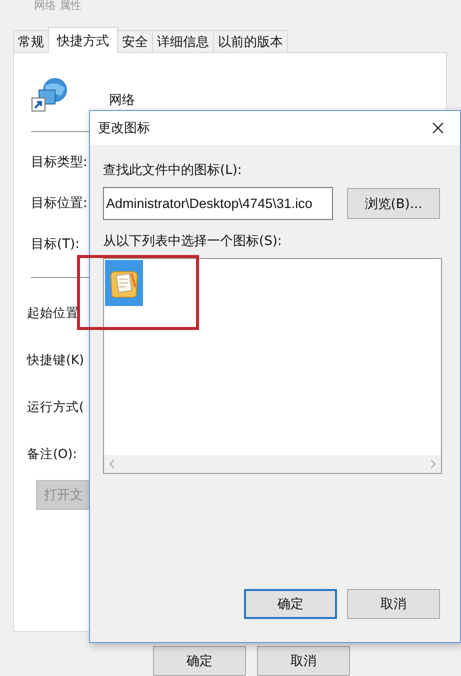 This screenshot has height=676, width=461. Describe the element at coordinates (303, 661) in the screenshot. I see `dialog-button: 取消` at that location.